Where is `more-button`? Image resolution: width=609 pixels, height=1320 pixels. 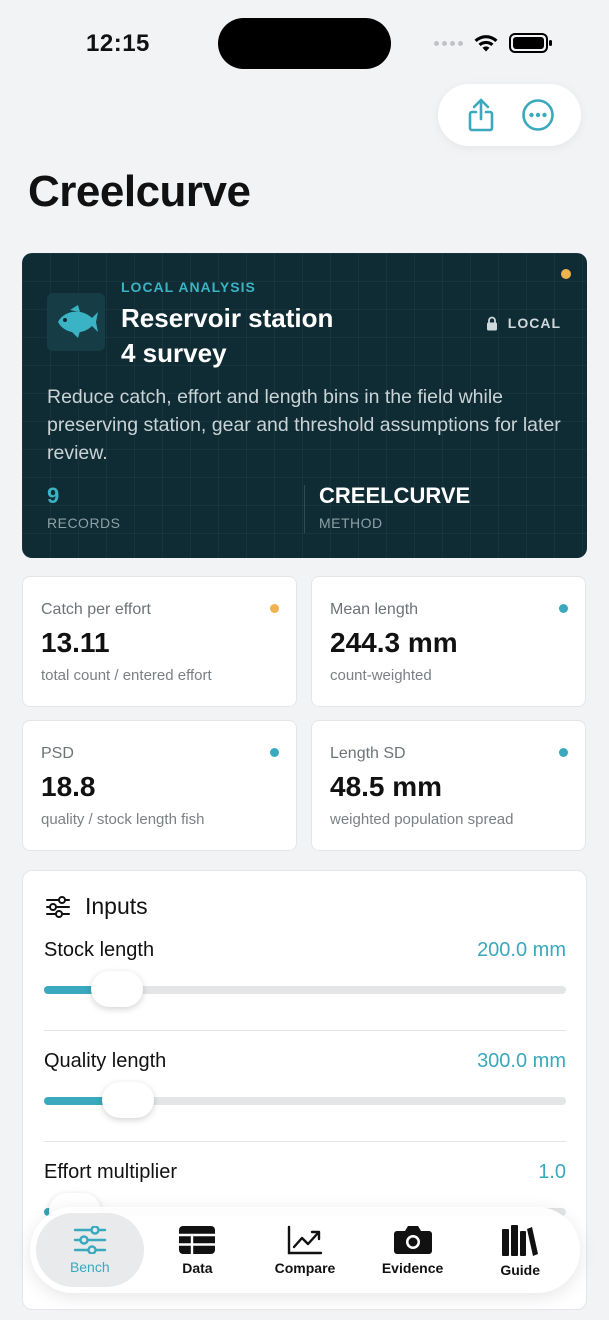
more-button is located at coordinates (538, 115).